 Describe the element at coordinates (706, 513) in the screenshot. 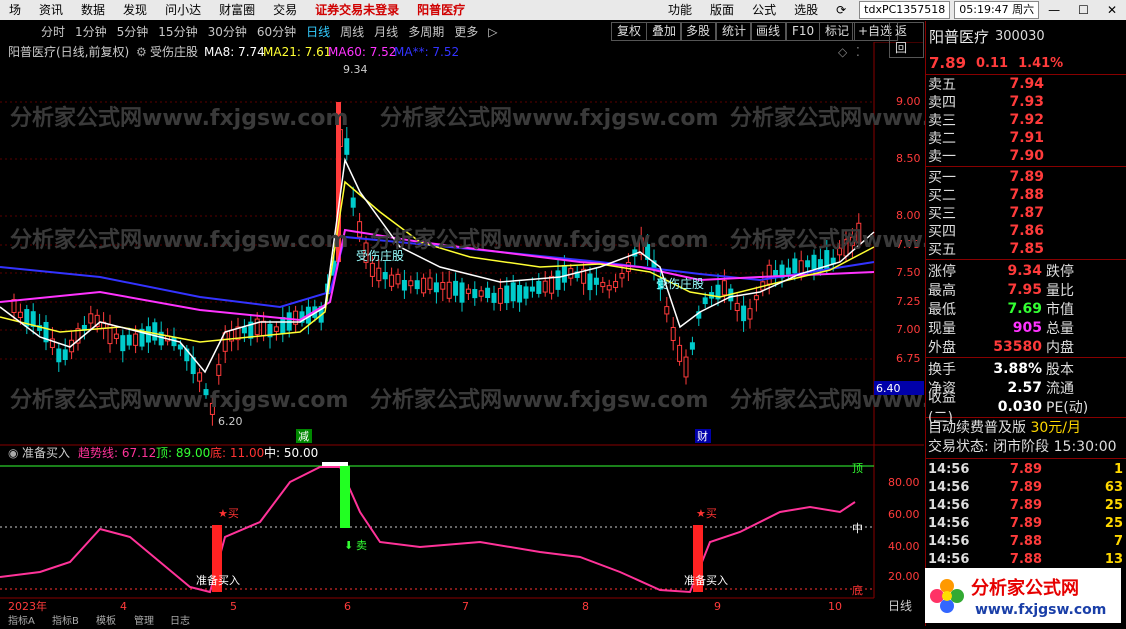

I see `buy-star: ★买` at that location.